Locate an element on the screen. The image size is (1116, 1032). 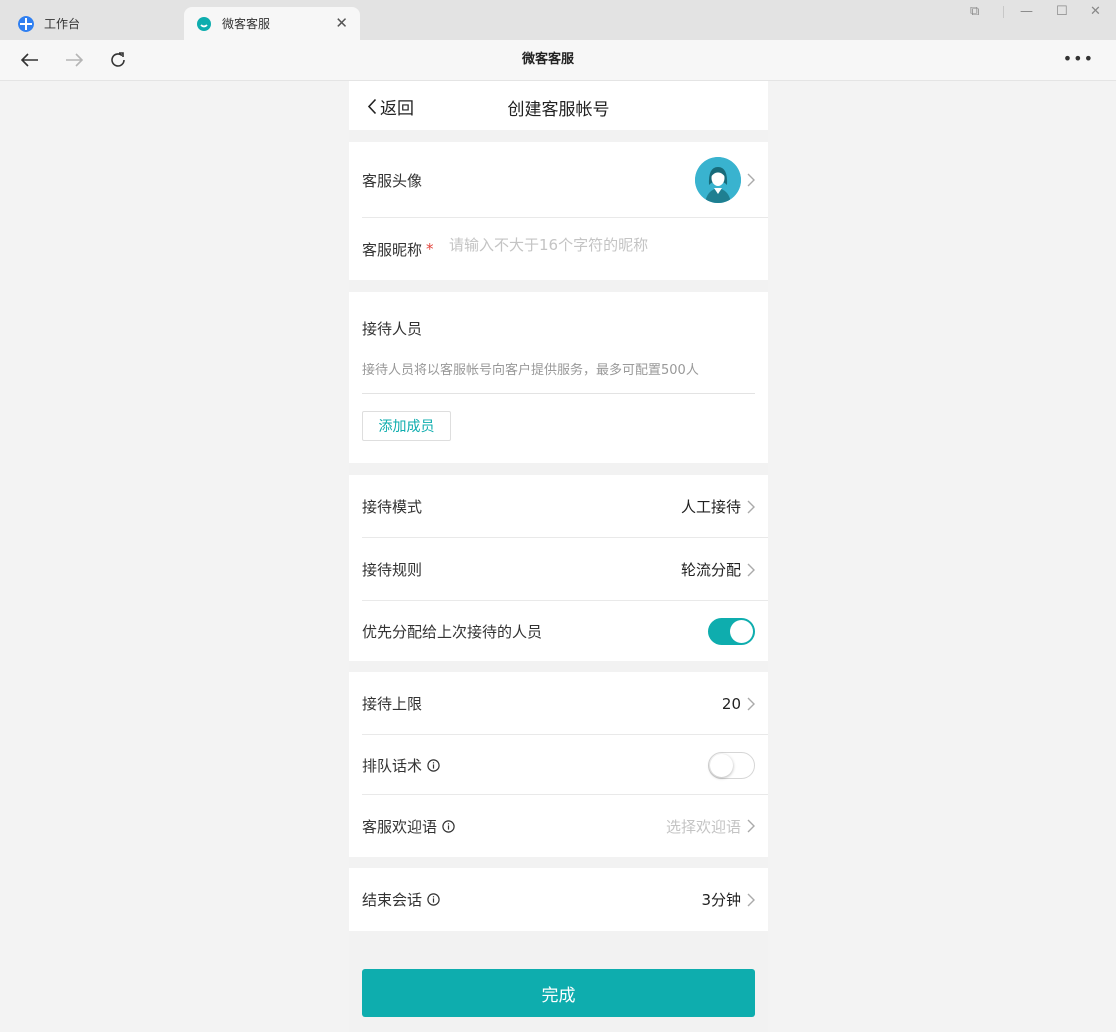
welcome-placeholder: 选择欢迎语 is located at coordinates (703, 826).